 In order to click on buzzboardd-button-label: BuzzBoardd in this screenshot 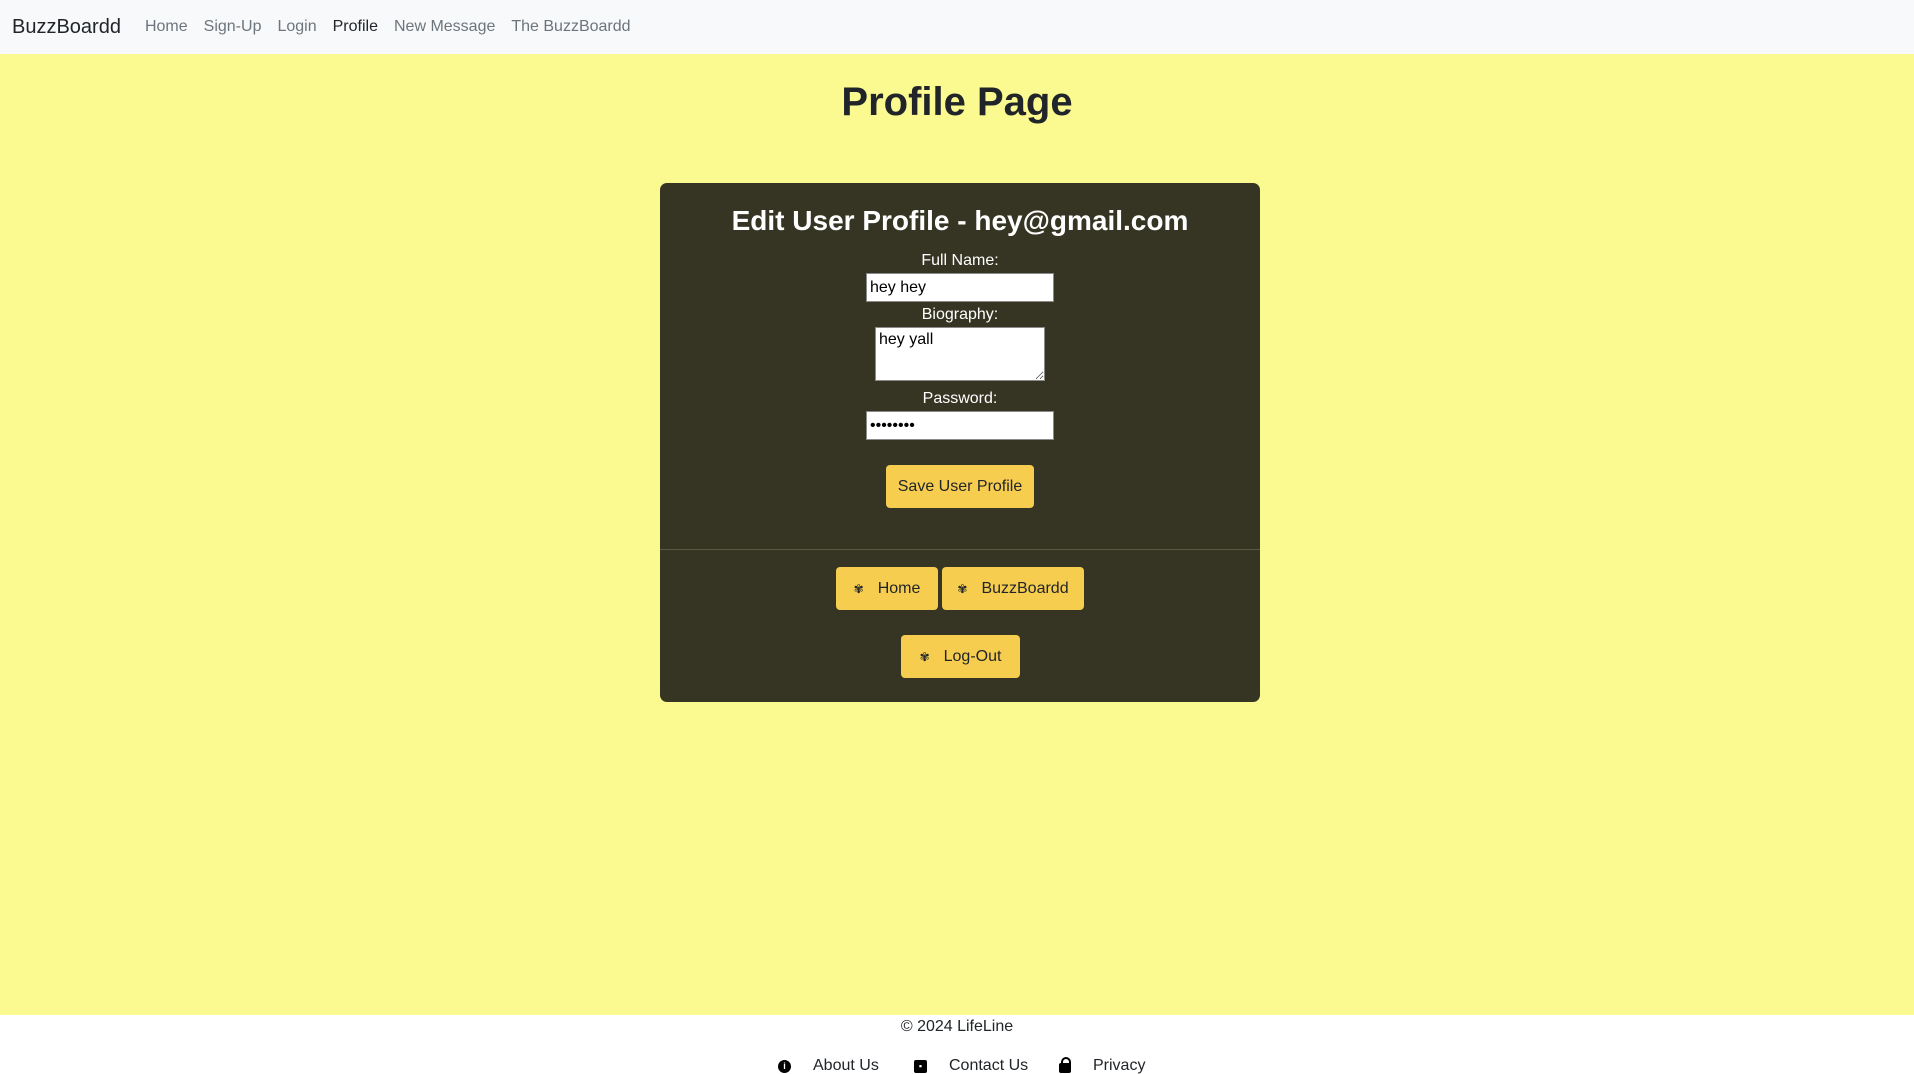, I will do `click(1025, 588)`.